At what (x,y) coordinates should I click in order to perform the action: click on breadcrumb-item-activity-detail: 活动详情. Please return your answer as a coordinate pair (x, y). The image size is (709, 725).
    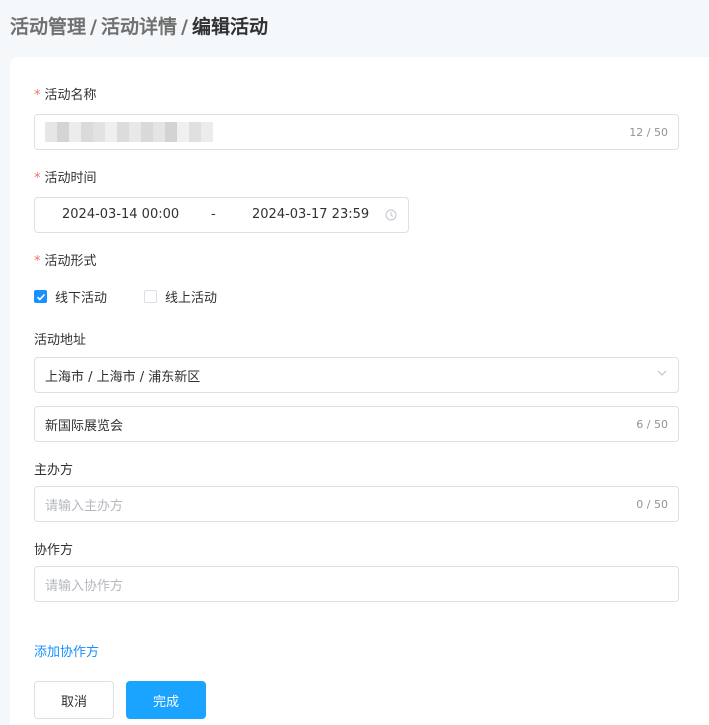
    Looking at the image, I should click on (139, 27).